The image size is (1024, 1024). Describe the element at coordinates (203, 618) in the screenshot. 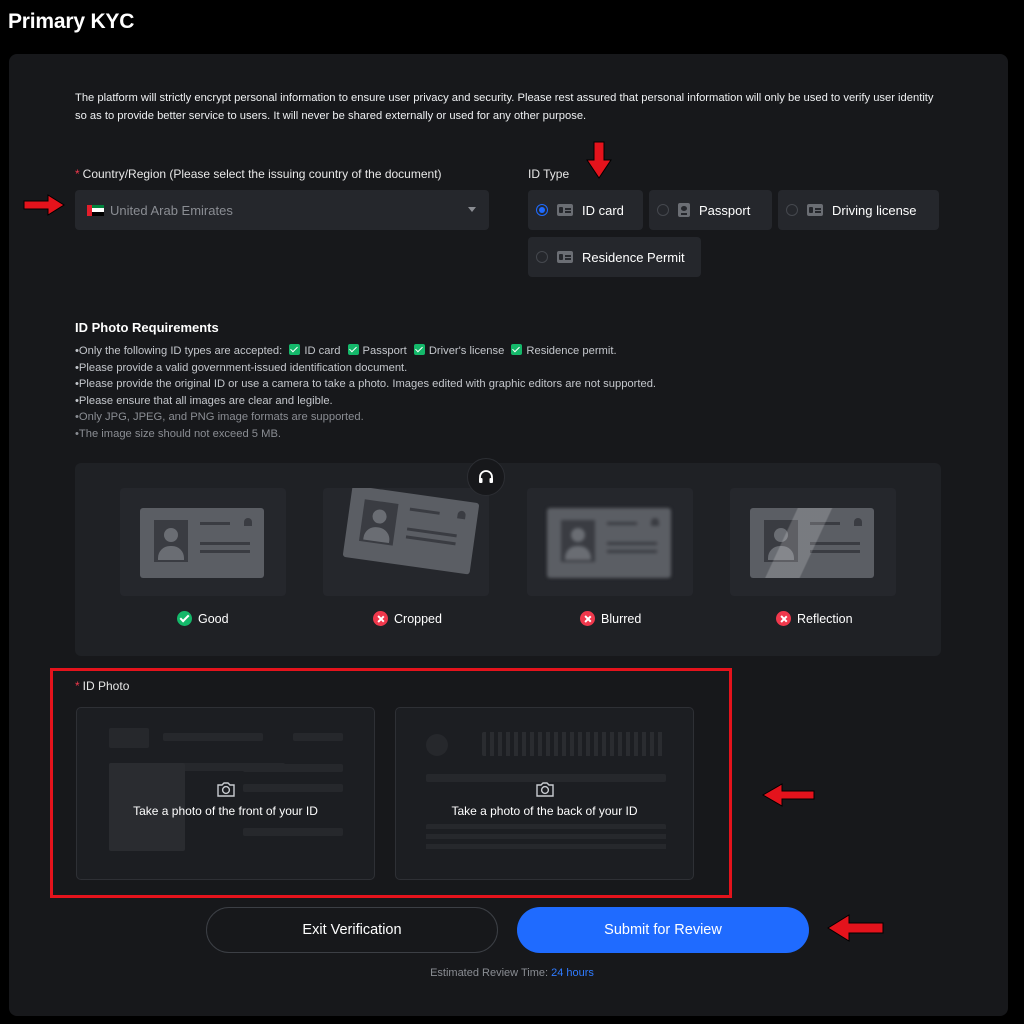

I see `example-good-label: Good` at that location.